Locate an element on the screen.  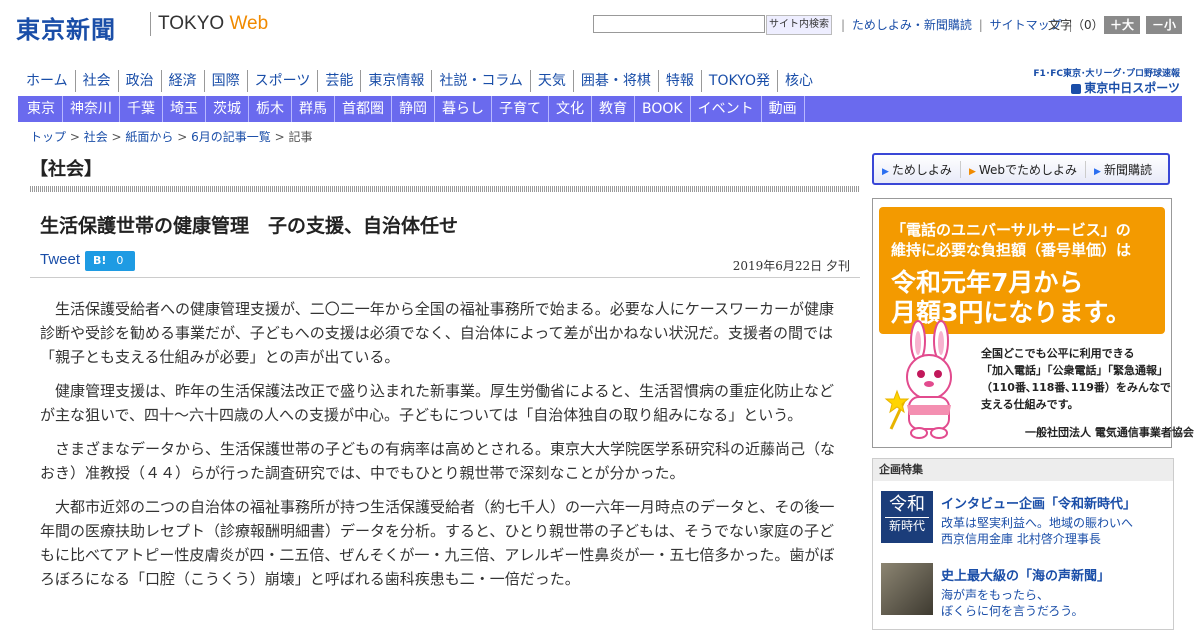
ad-line-1: 「電話のユニバーサルサービス」の is located at coordinates (1011, 230).